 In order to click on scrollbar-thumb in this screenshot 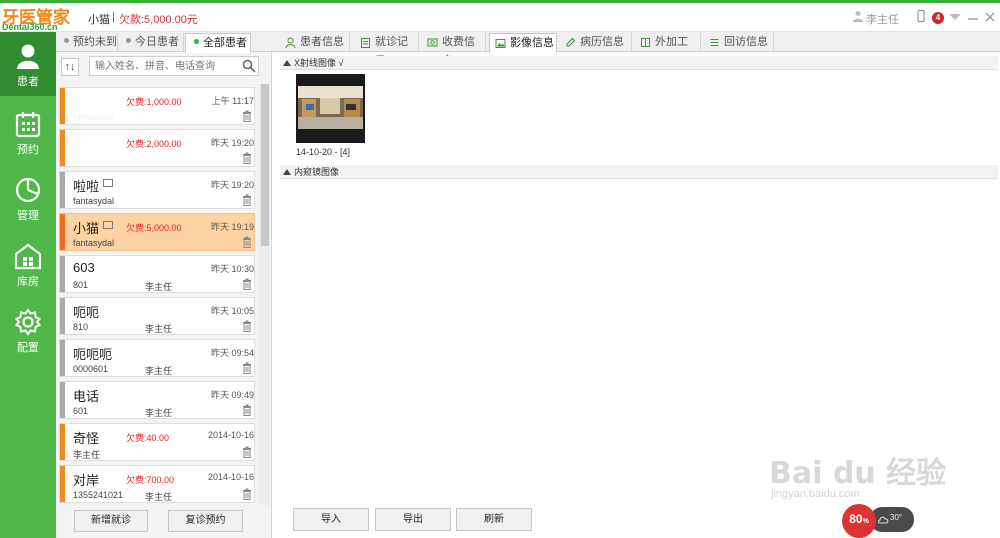, I will do `click(265, 165)`.